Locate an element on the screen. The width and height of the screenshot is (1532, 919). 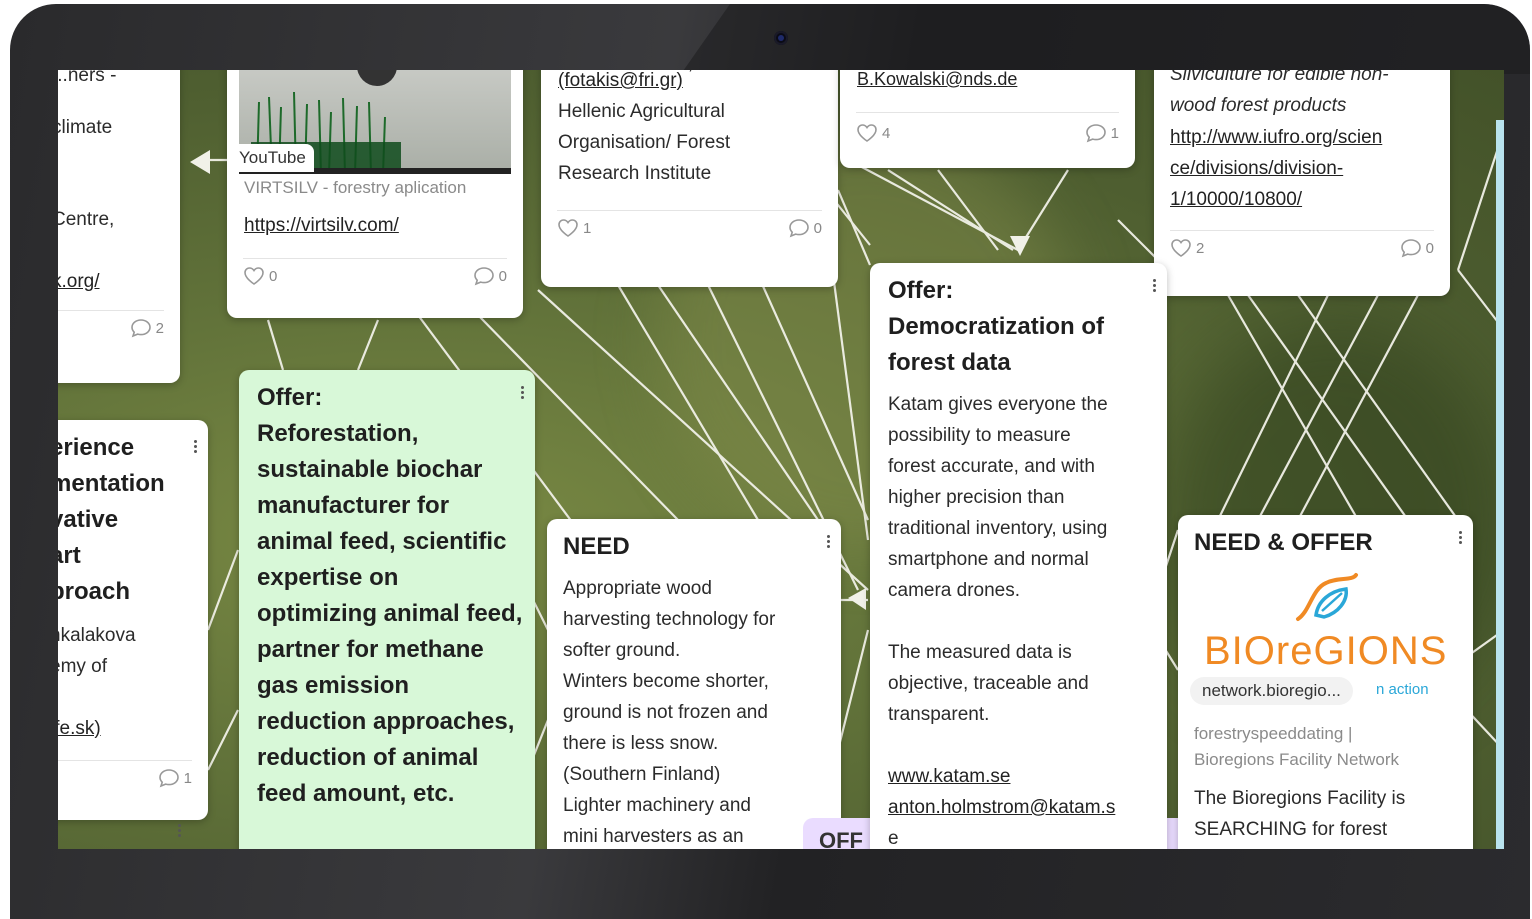
post-text: objective, traceable and is located at coordinates (988, 683).